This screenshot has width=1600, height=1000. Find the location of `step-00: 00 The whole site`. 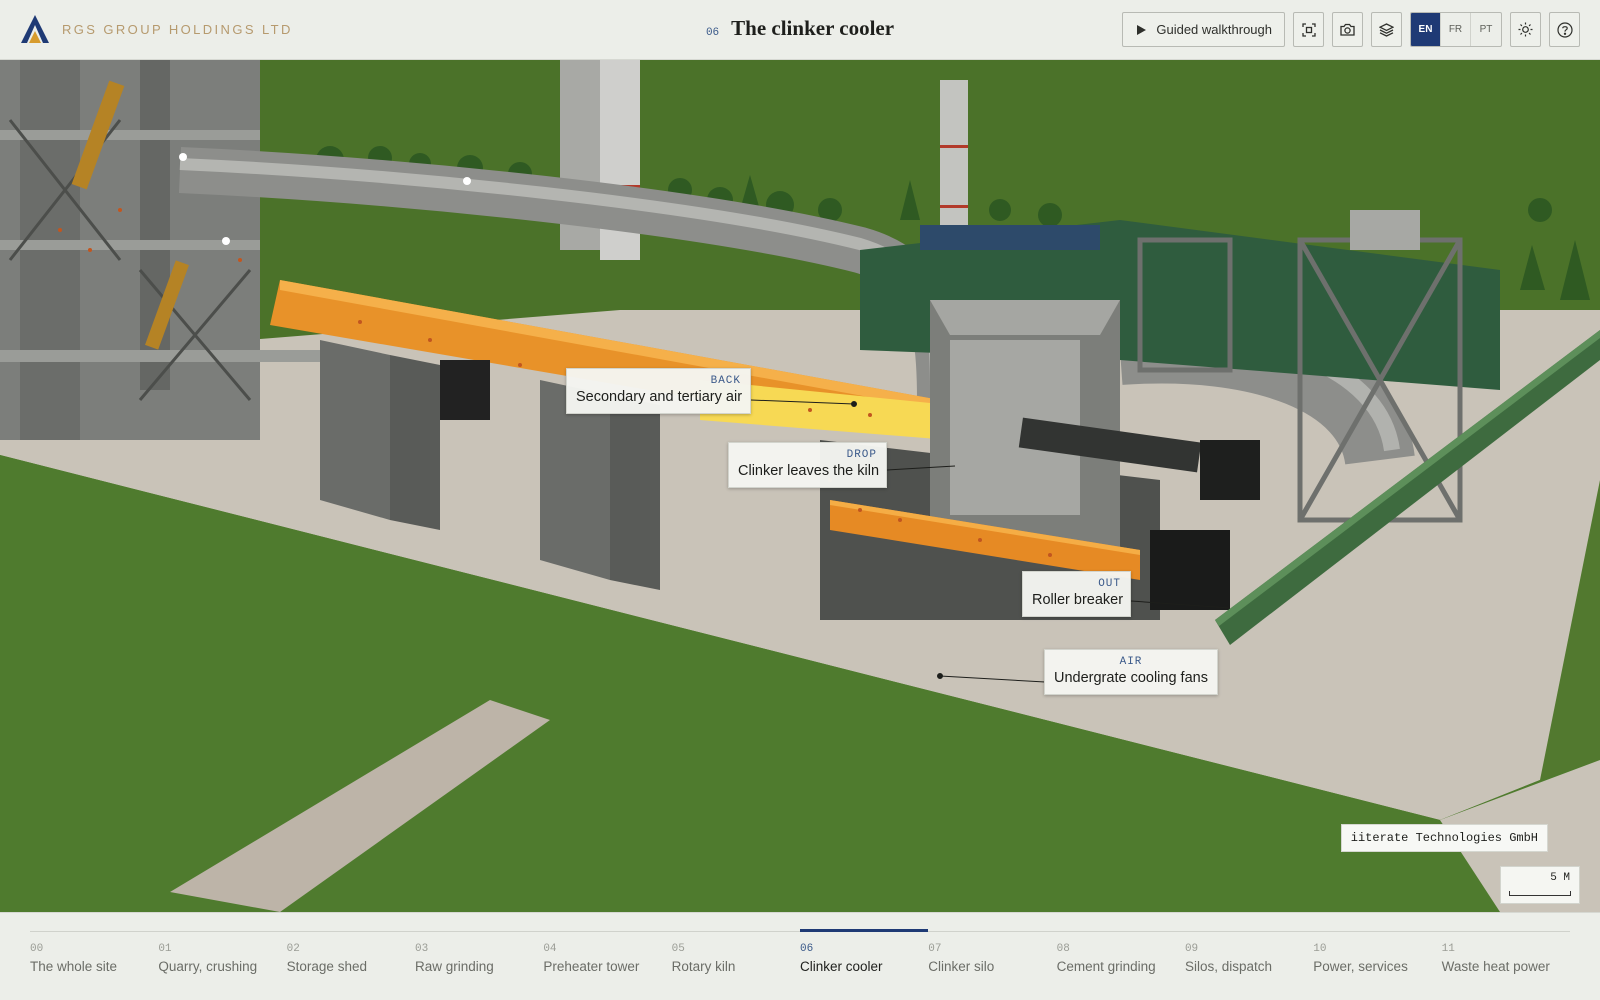

step-00: 00 The whole site is located at coordinates (94, 952).